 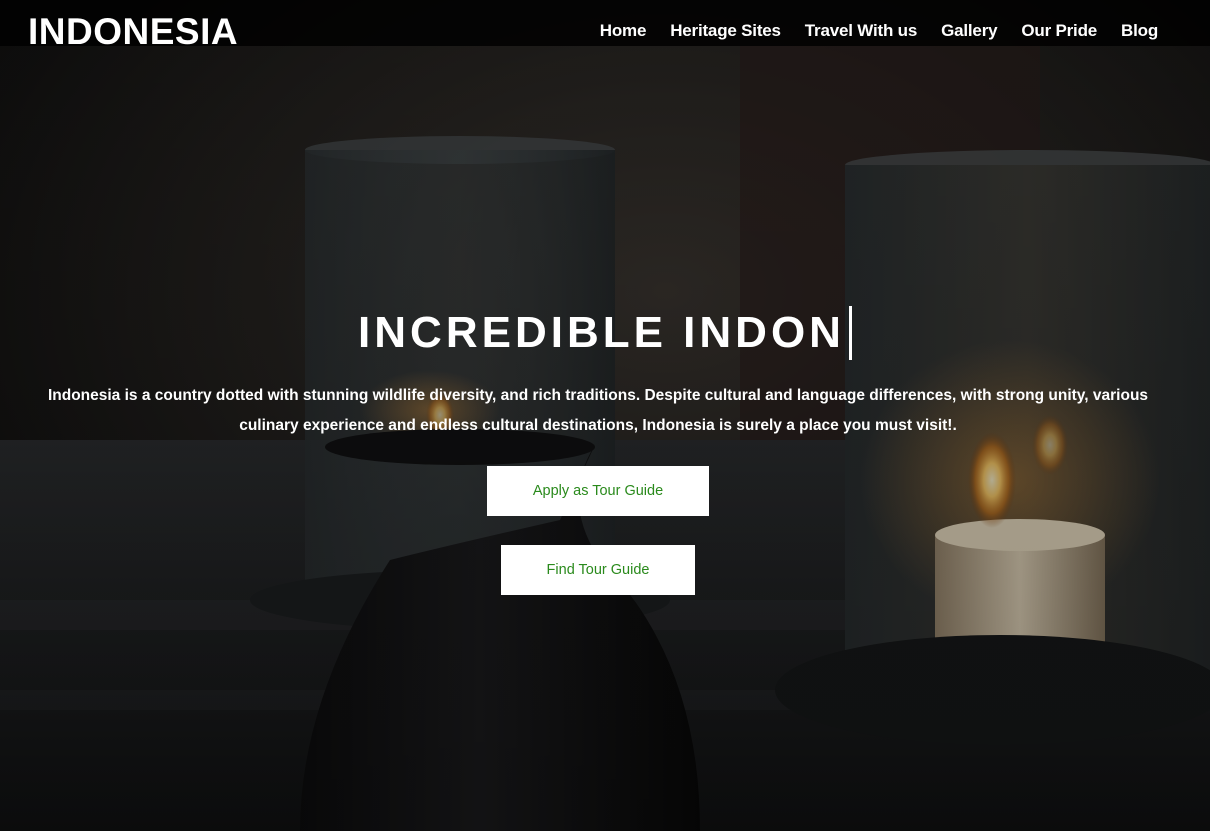 What do you see at coordinates (969, 31) in the screenshot?
I see `nav-link-gallery: Gallery` at bounding box center [969, 31].